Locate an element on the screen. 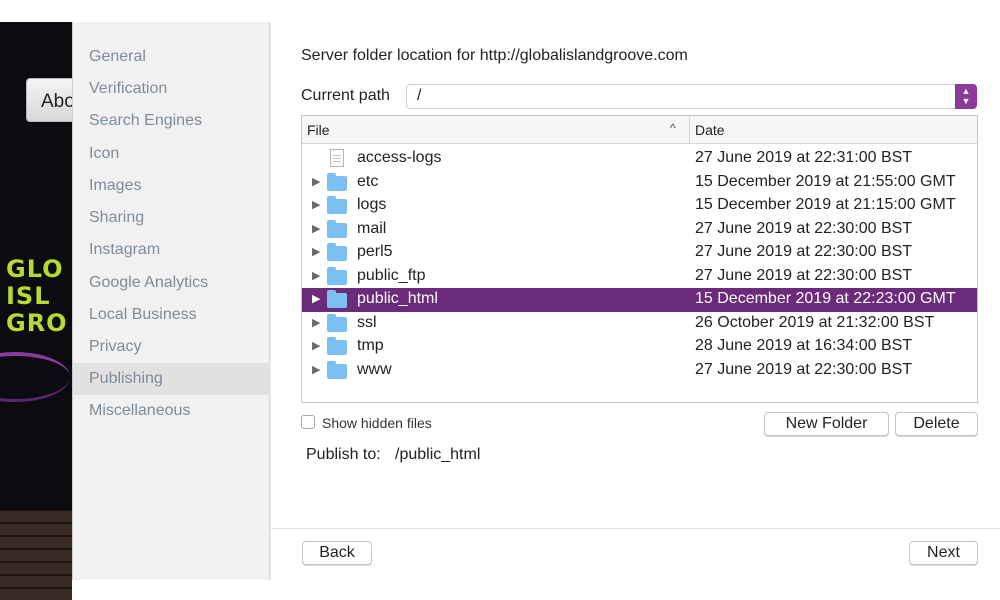 The image size is (1000, 600). current-path-value: / is located at coordinates (419, 95).